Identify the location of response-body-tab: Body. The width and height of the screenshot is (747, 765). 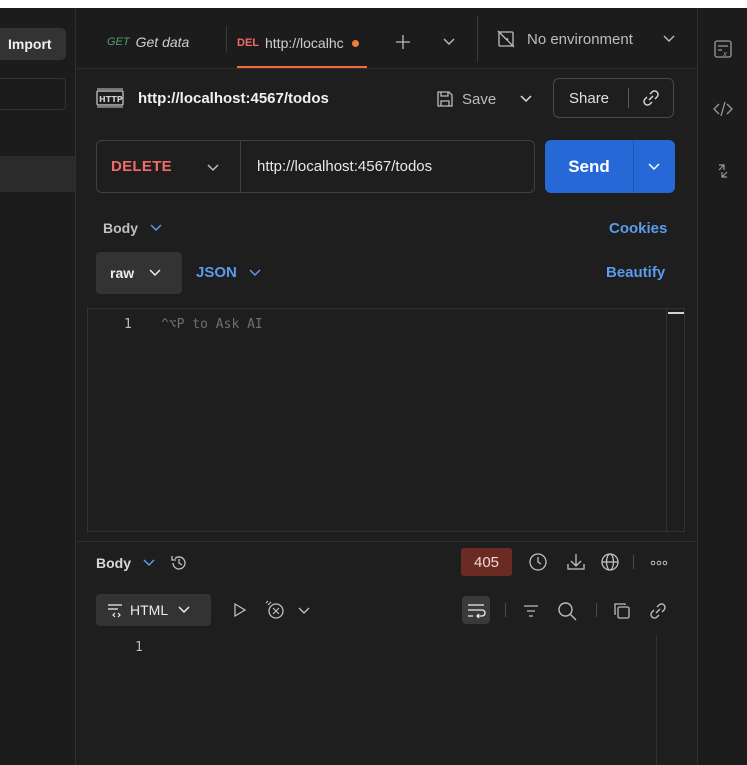
(142, 563).